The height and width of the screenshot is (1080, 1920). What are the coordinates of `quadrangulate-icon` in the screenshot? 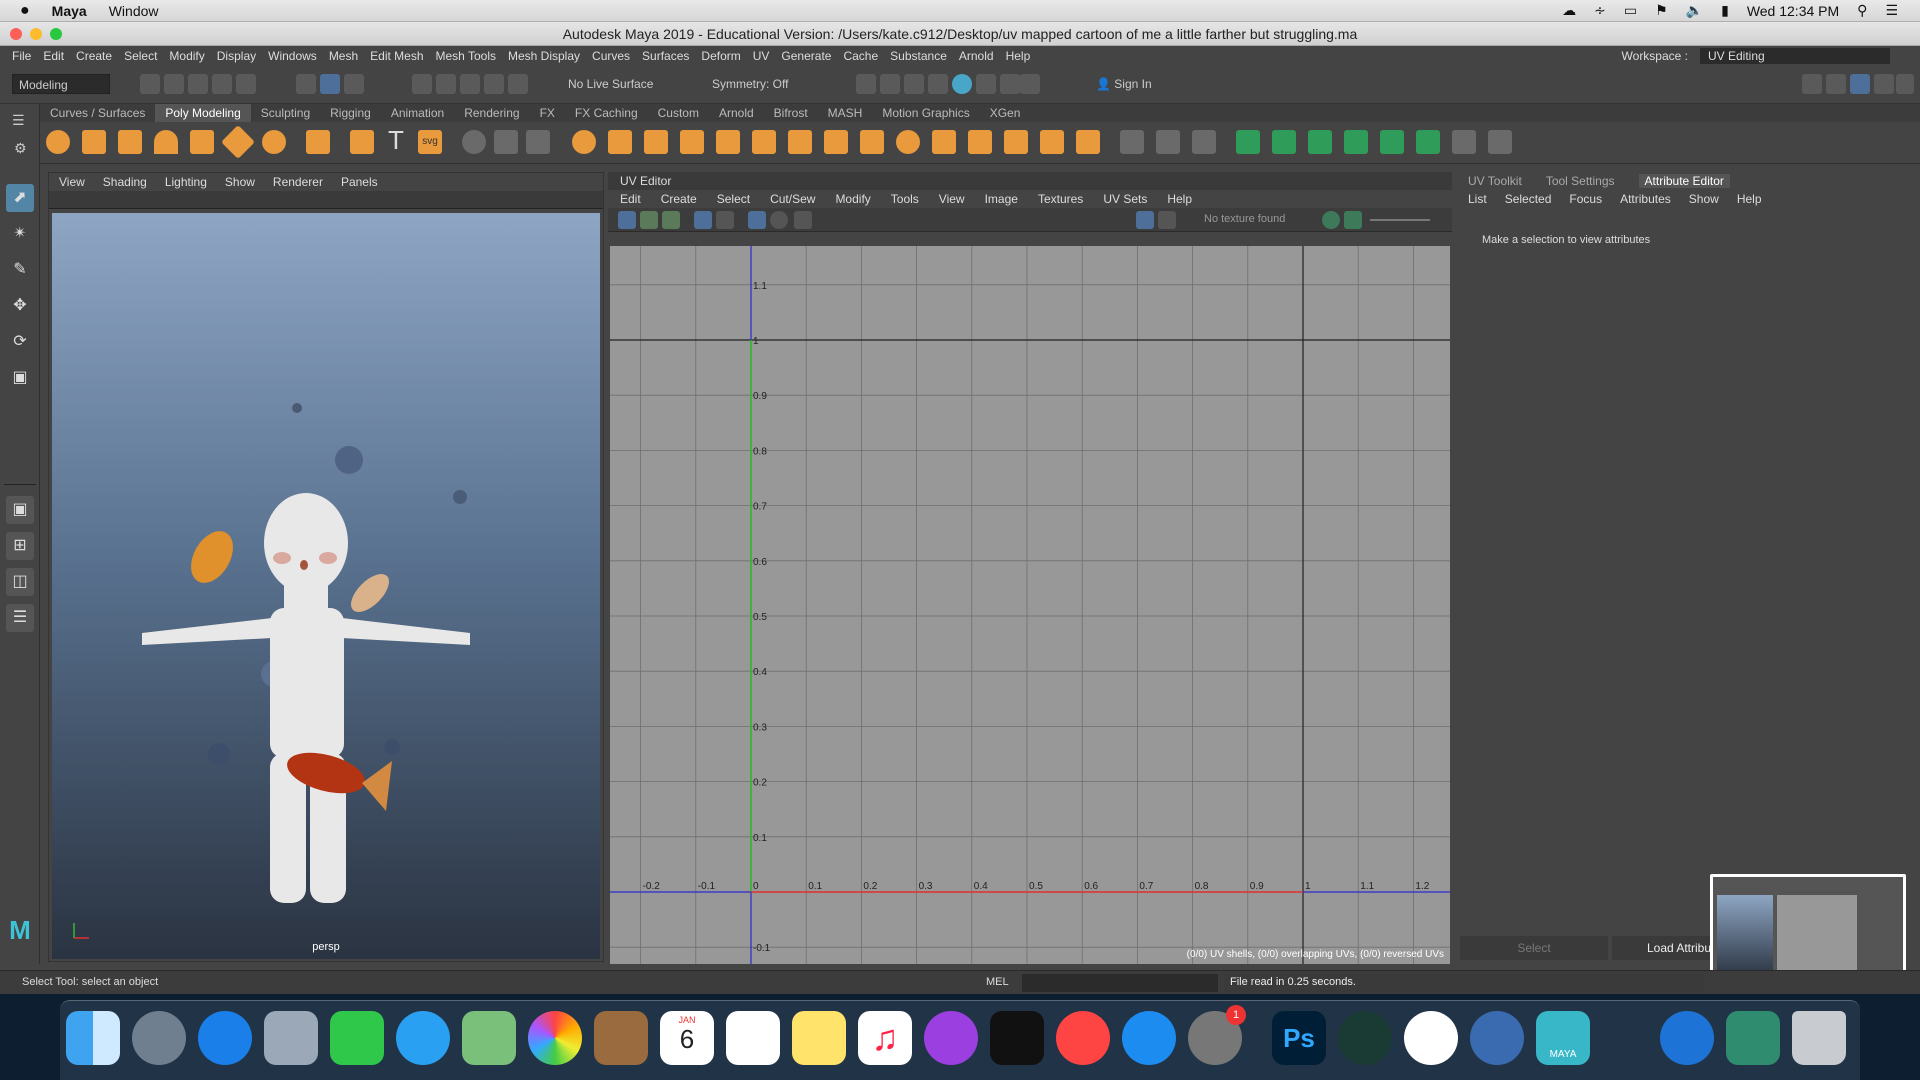 It's located at (1088, 142).